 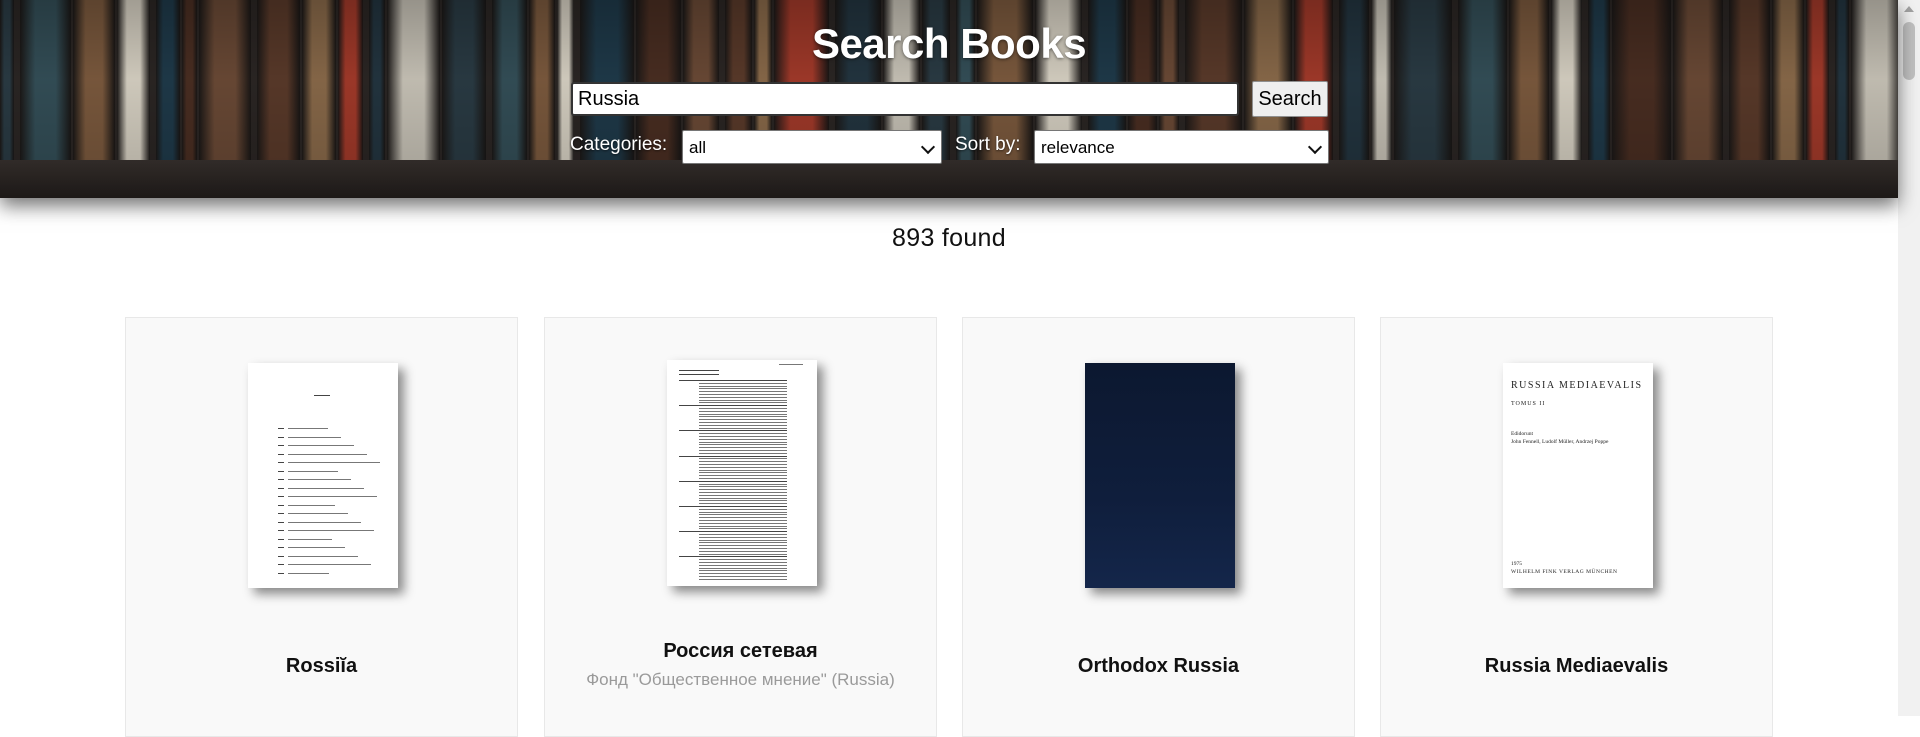 I want to click on book-card: Rossiĭa, so click(x=321, y=527).